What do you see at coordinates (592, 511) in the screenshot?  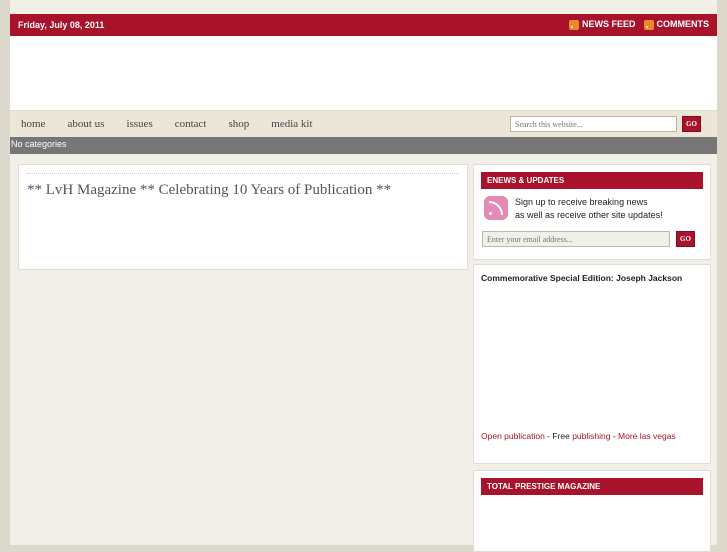 I see `prestige-widget: TOTAL PRESTIGE MAGAZINE` at bounding box center [592, 511].